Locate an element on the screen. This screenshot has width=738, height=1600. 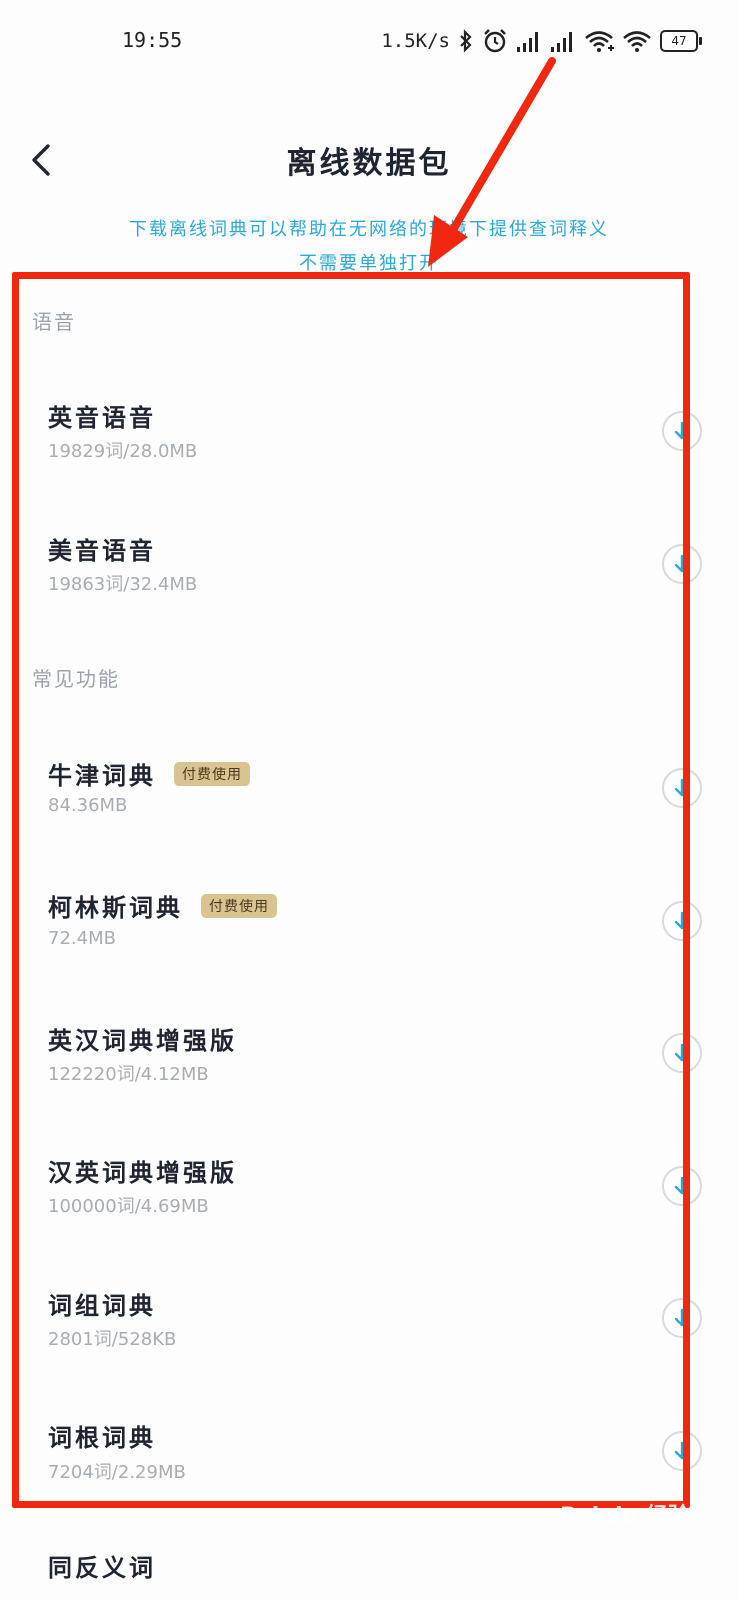
bluetooth-icon is located at coordinates (466, 41).